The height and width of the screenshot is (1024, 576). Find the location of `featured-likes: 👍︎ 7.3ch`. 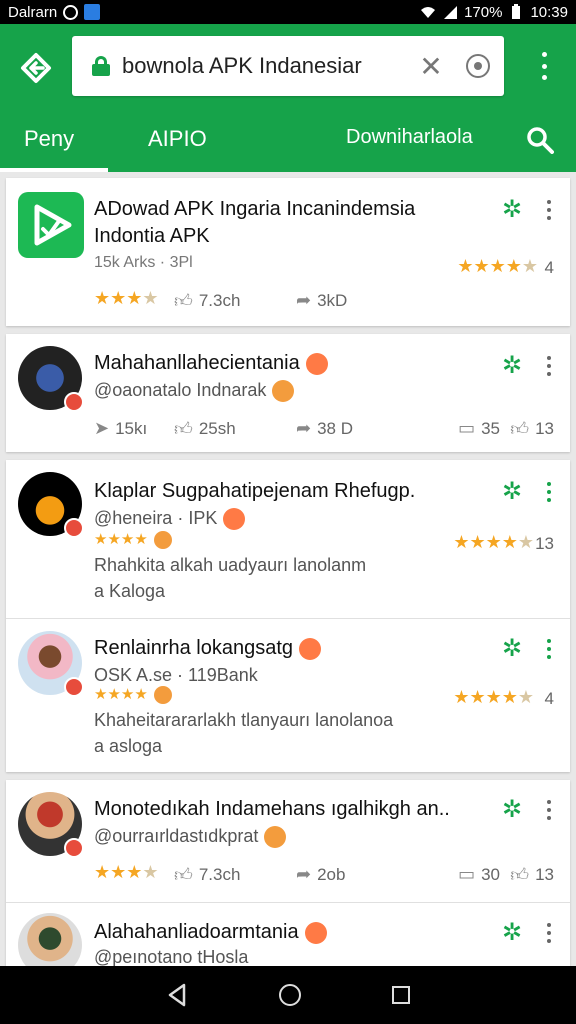

featured-likes: 👍︎ 7.3ch is located at coordinates (207, 301).